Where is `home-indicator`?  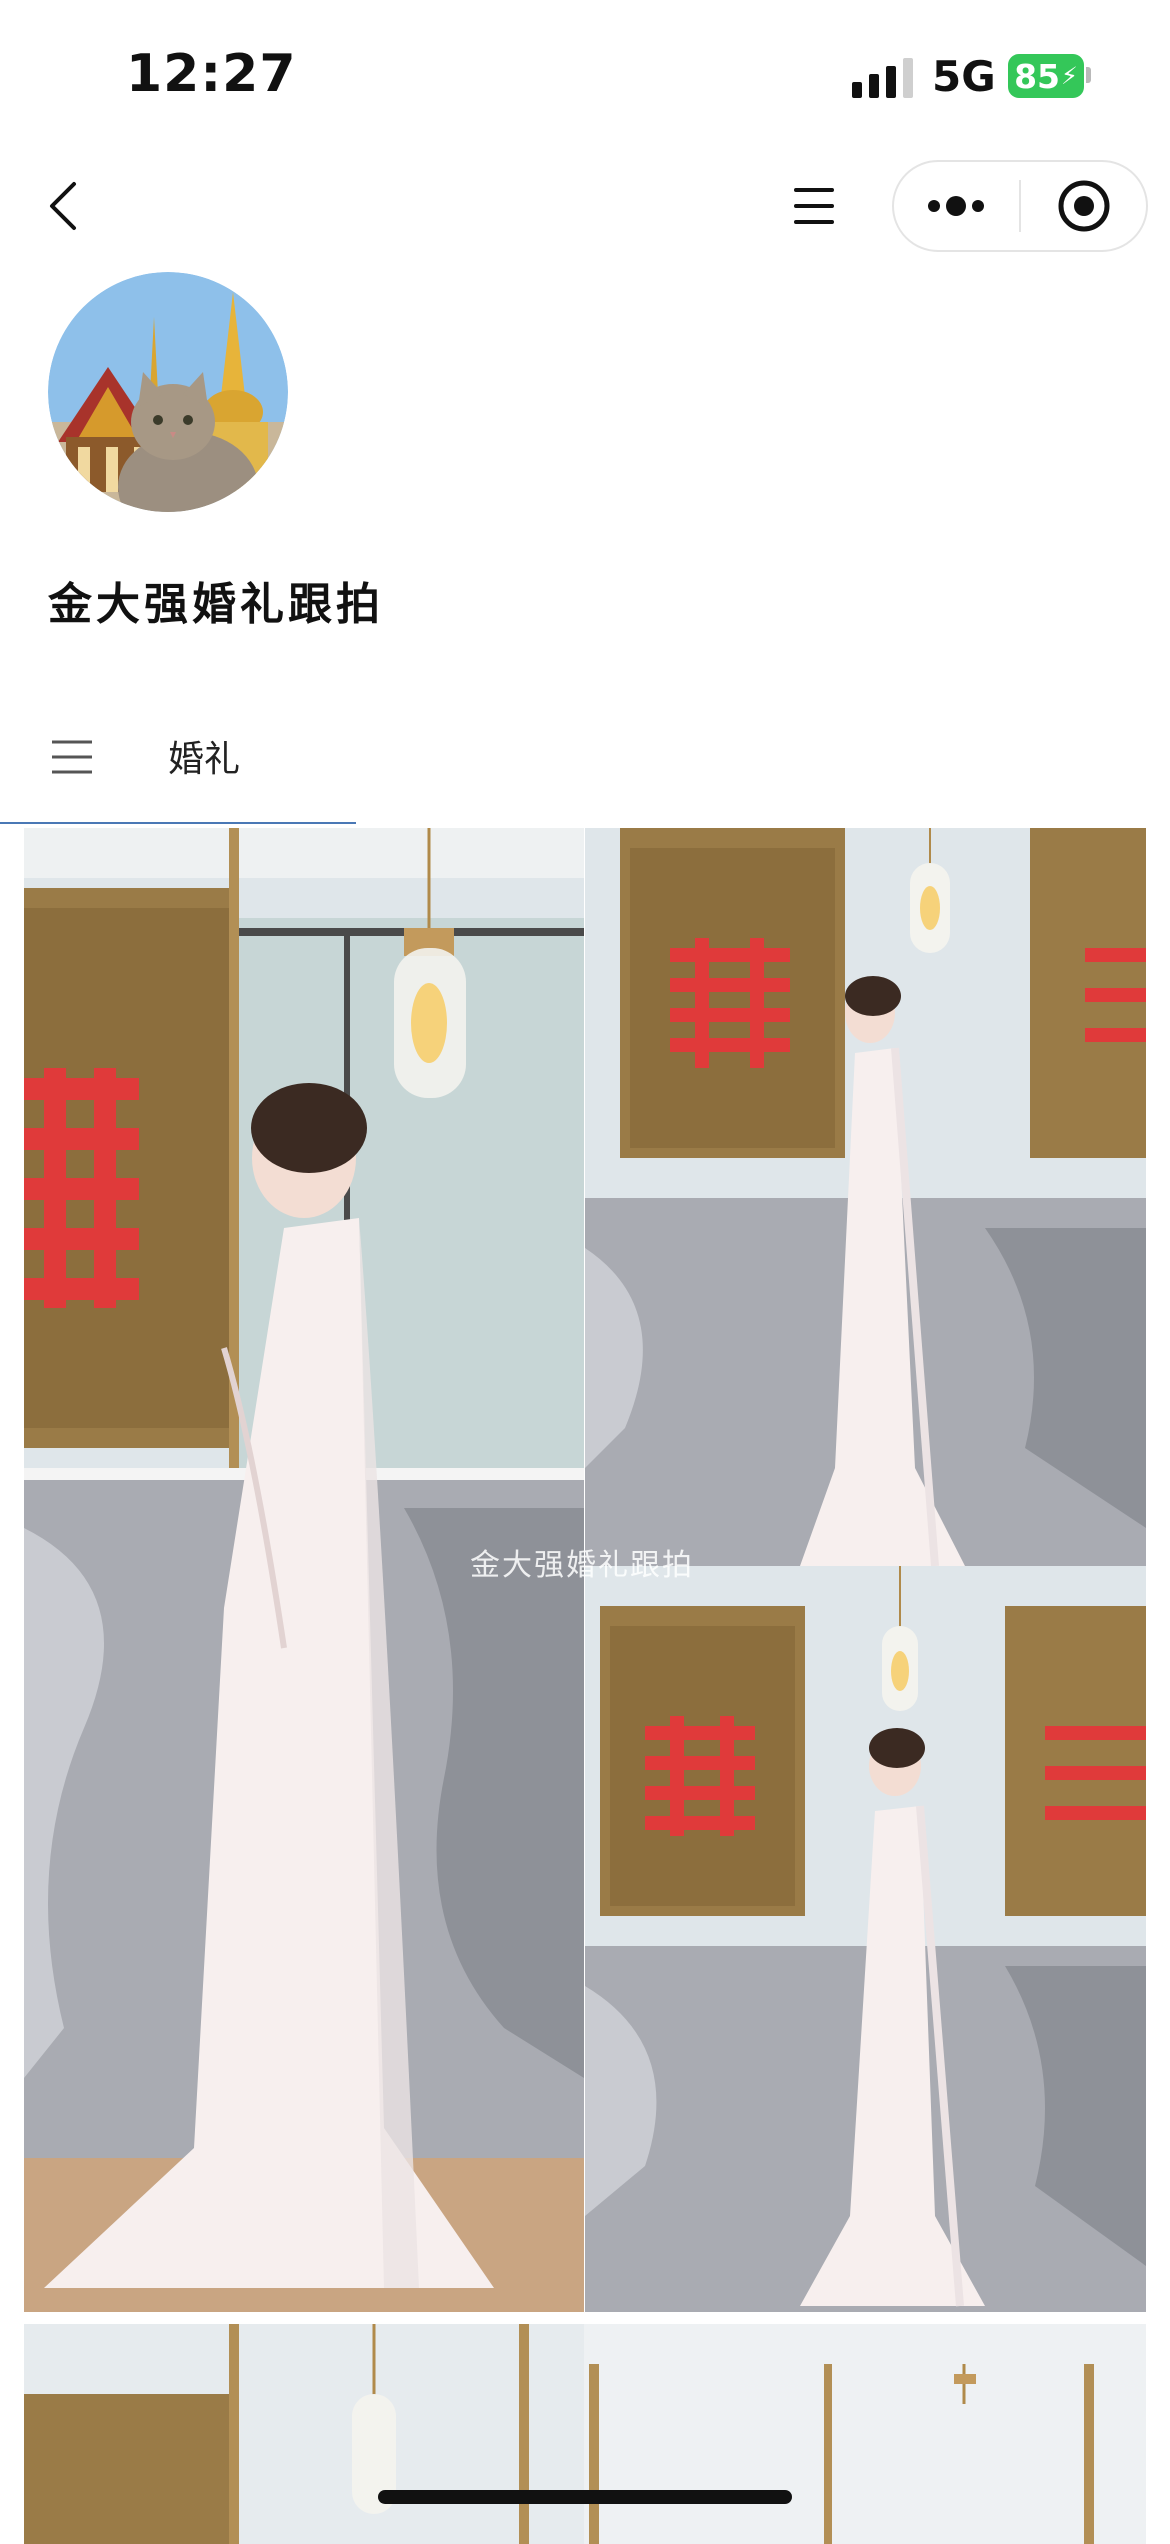 home-indicator is located at coordinates (585, 2497).